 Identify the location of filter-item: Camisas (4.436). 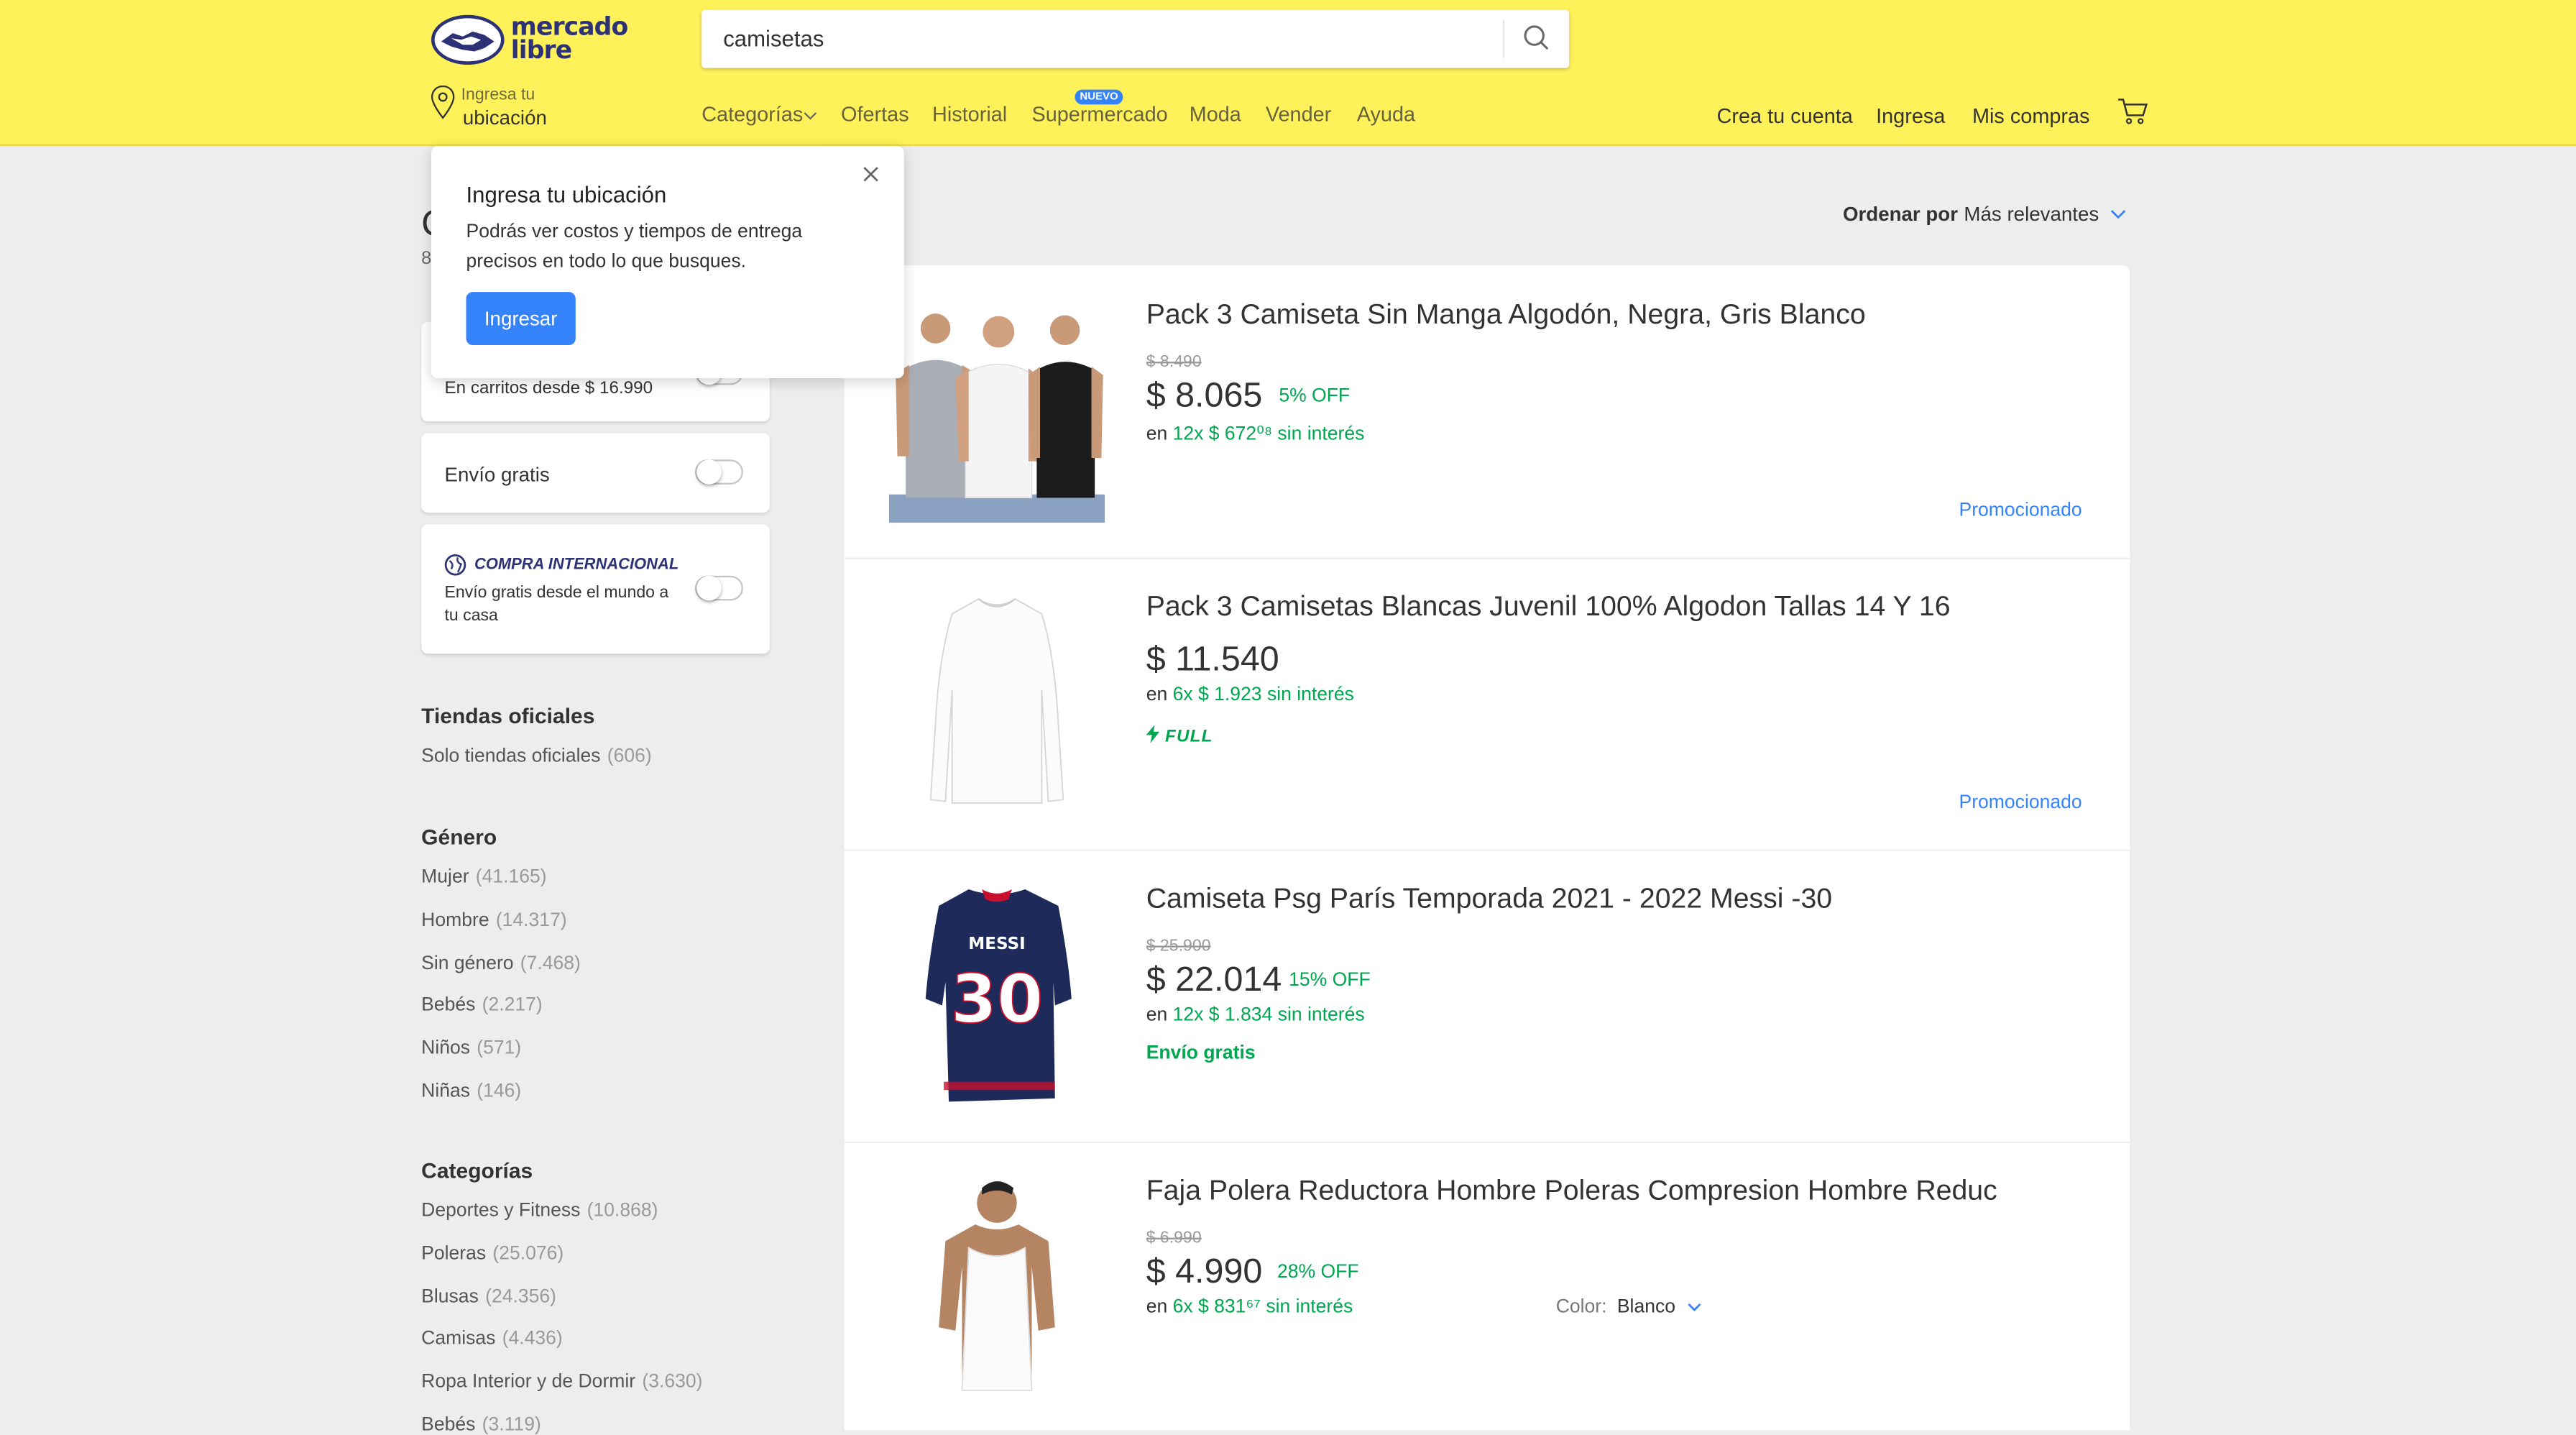
(492, 1339).